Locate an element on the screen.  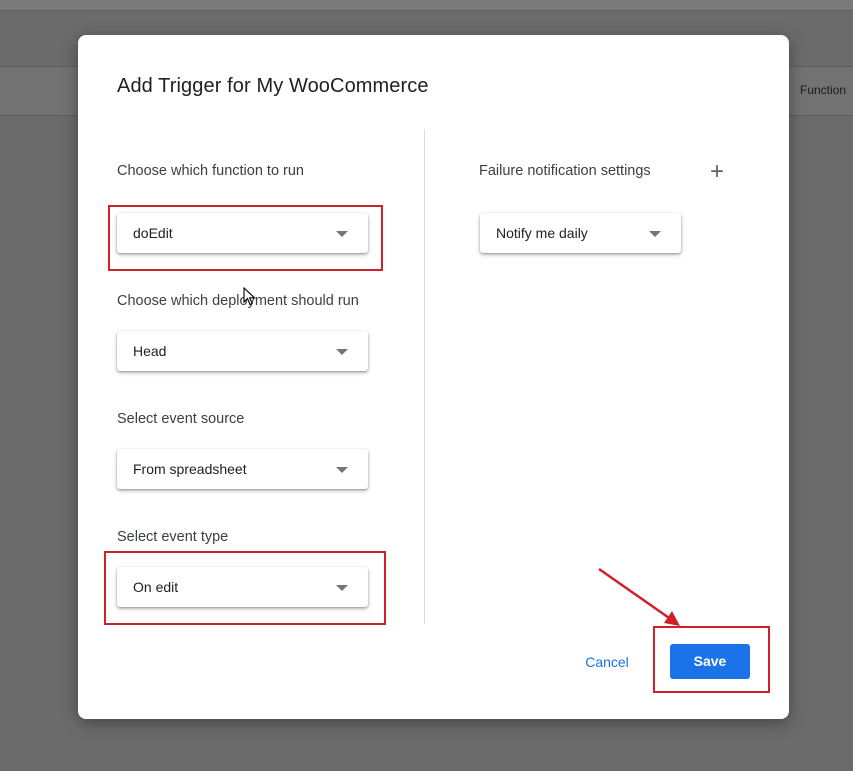
event-source-label: Select event source is located at coordinates (181, 419).